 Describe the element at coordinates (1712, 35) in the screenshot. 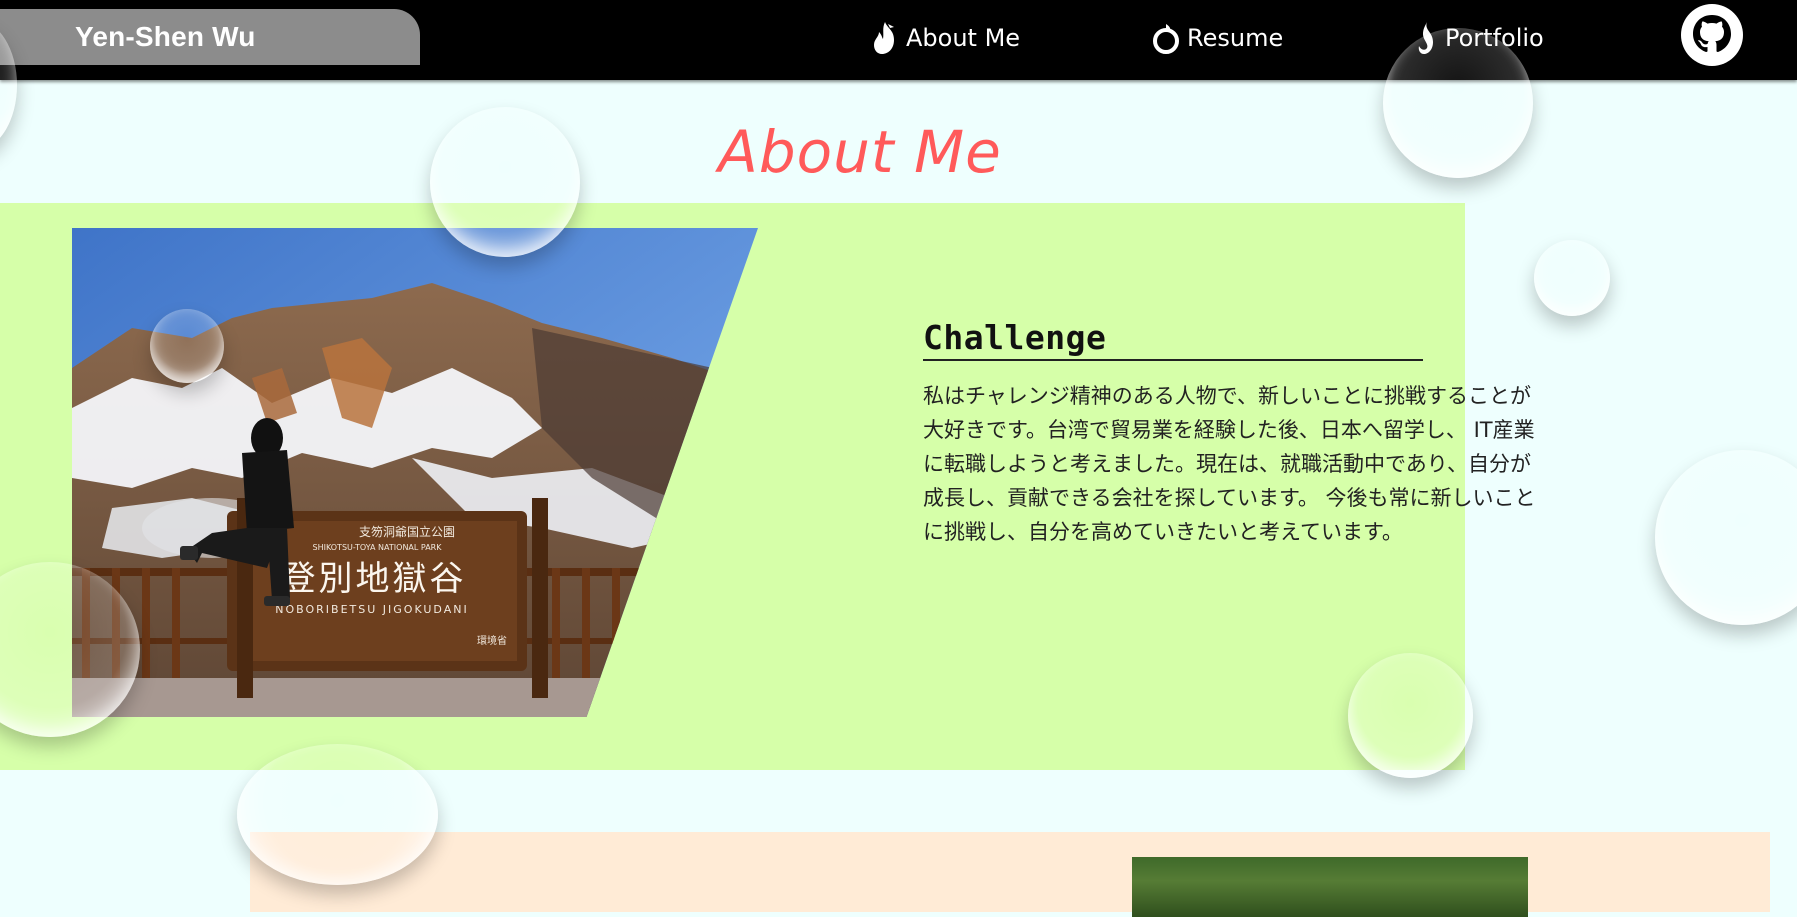

I see `github-icon` at that location.